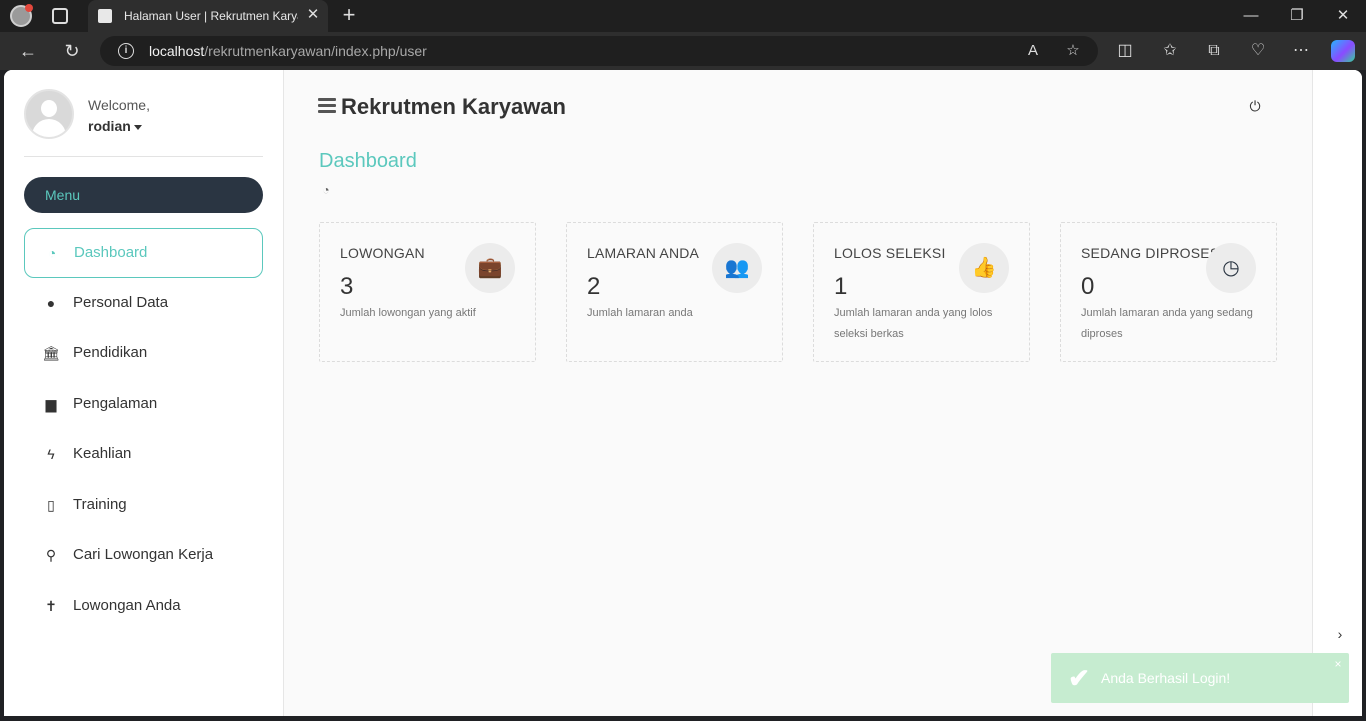  Describe the element at coordinates (737, 268) in the screenshot. I see `users-icon: 👥` at that location.